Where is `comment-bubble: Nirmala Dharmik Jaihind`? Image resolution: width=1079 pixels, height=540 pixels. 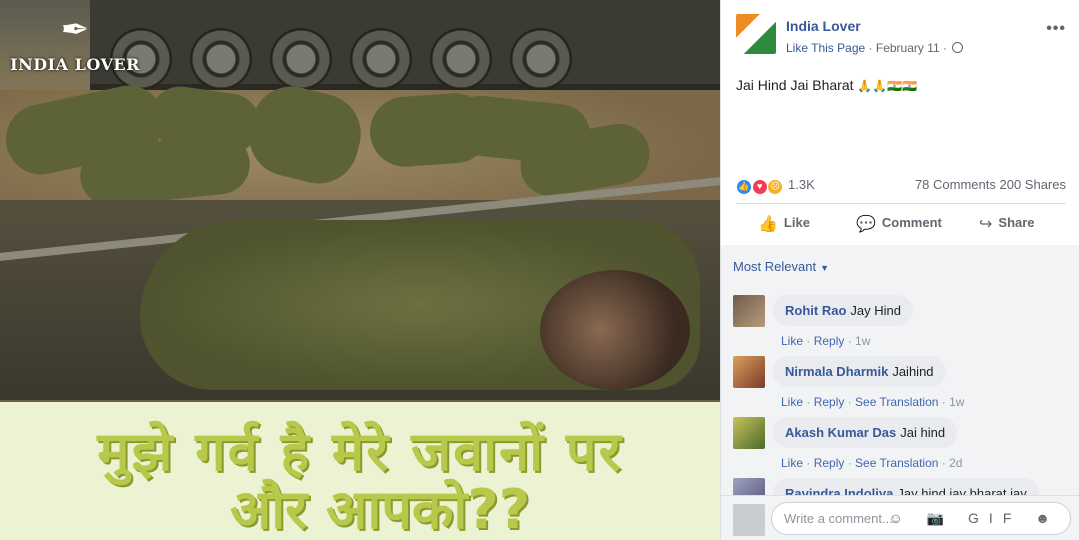 comment-bubble: Nirmala Dharmik Jaihind is located at coordinates (859, 371).